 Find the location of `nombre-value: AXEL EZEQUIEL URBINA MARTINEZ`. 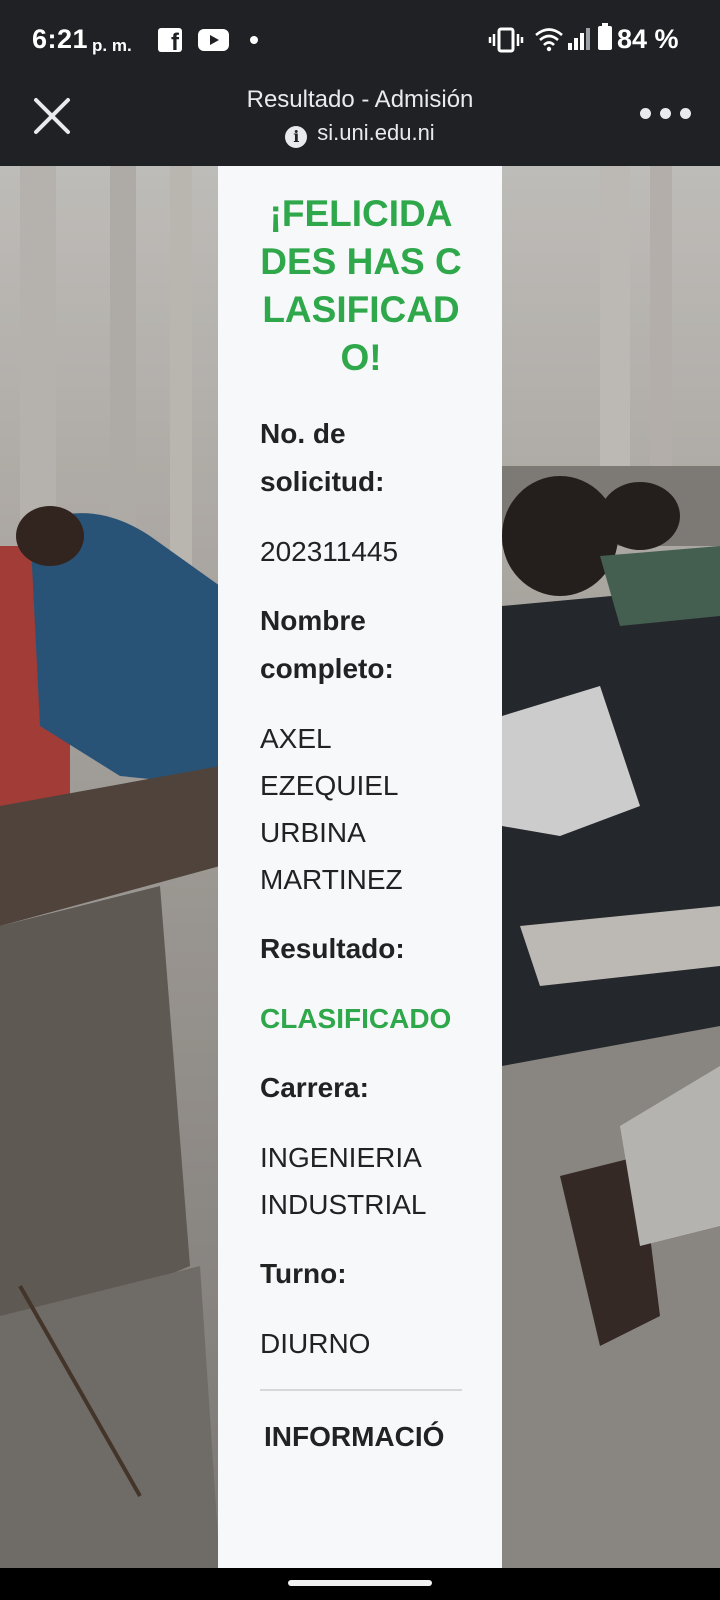

nombre-value: AXEL EZEQUIEL URBINA MARTINEZ is located at coordinates (331, 809).